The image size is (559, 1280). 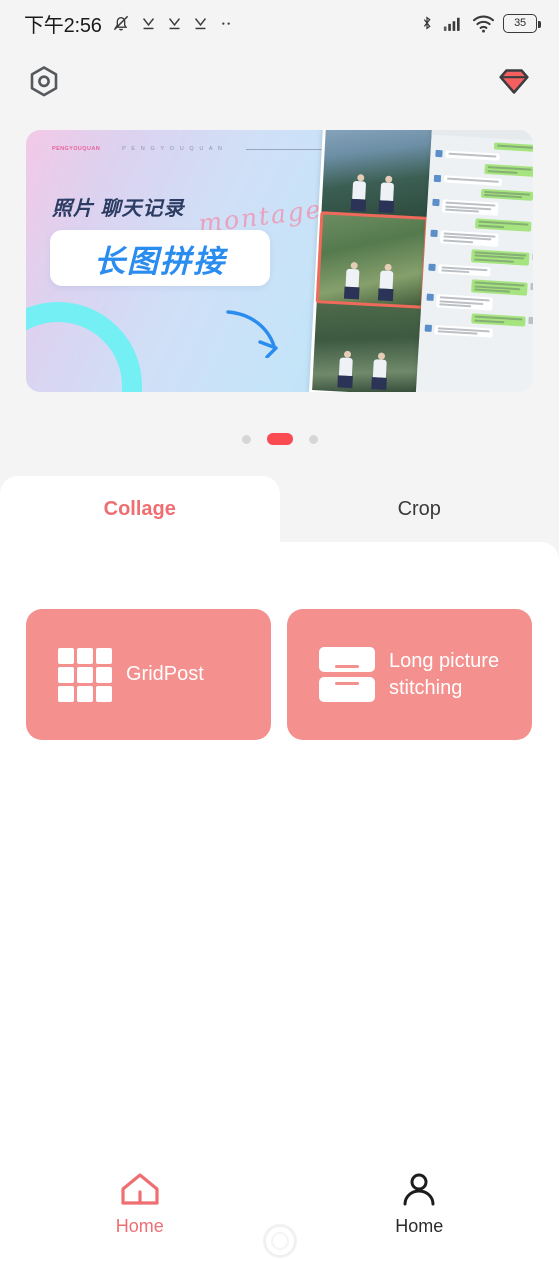 I want to click on feature-card-list: GridPost Long picture stitching, so click(x=279, y=674).